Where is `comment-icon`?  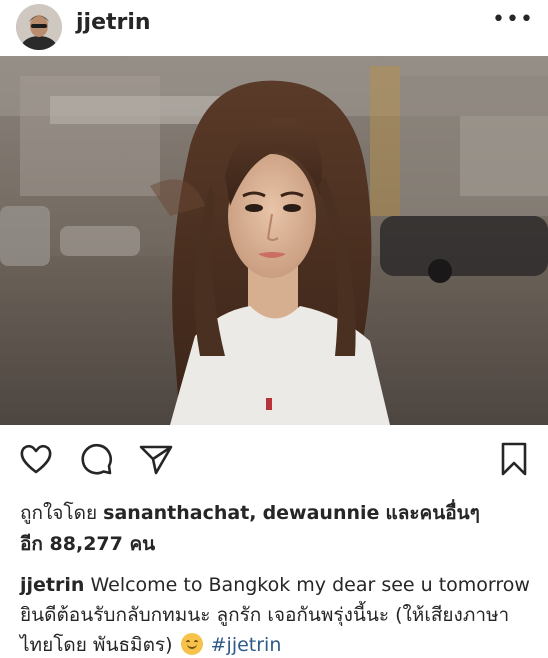 comment-icon is located at coordinates (97, 459).